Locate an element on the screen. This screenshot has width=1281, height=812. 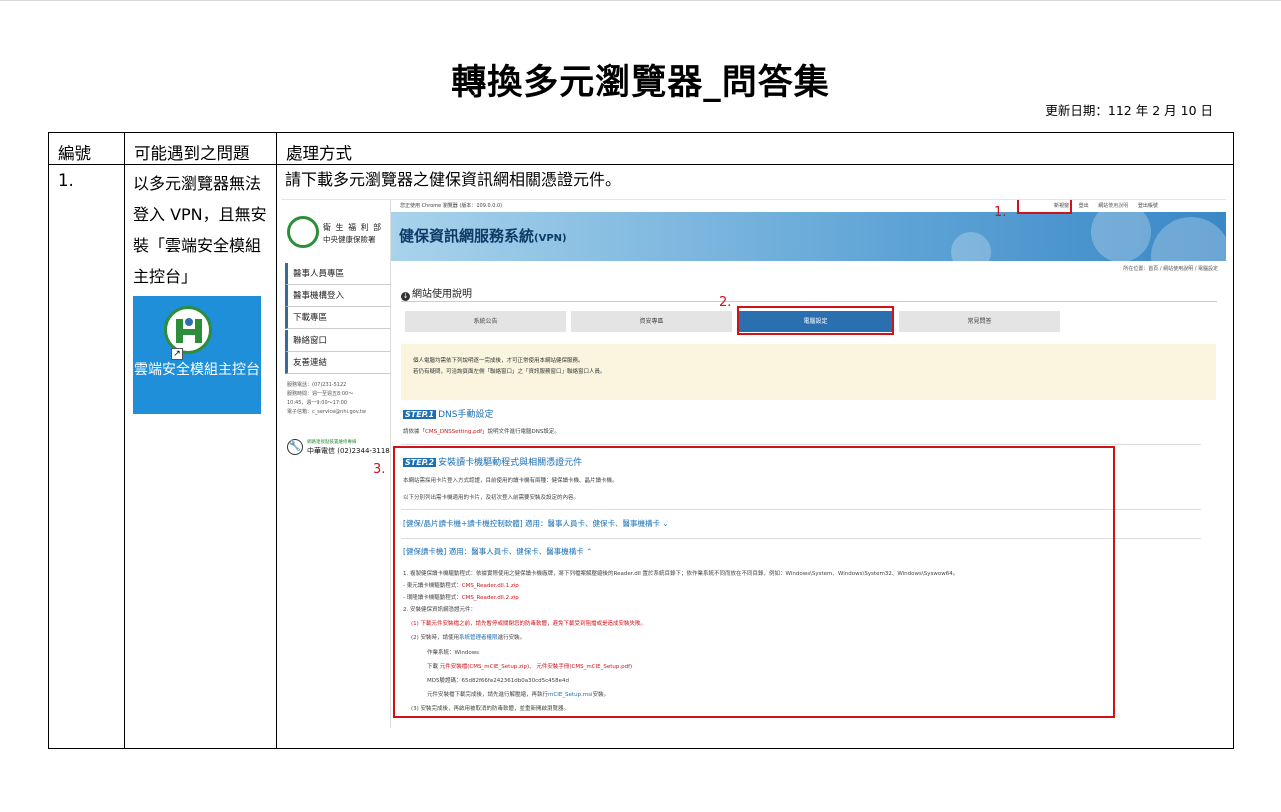
contact-line: 服務電話：(07)231-5122 is located at coordinates (317, 385).